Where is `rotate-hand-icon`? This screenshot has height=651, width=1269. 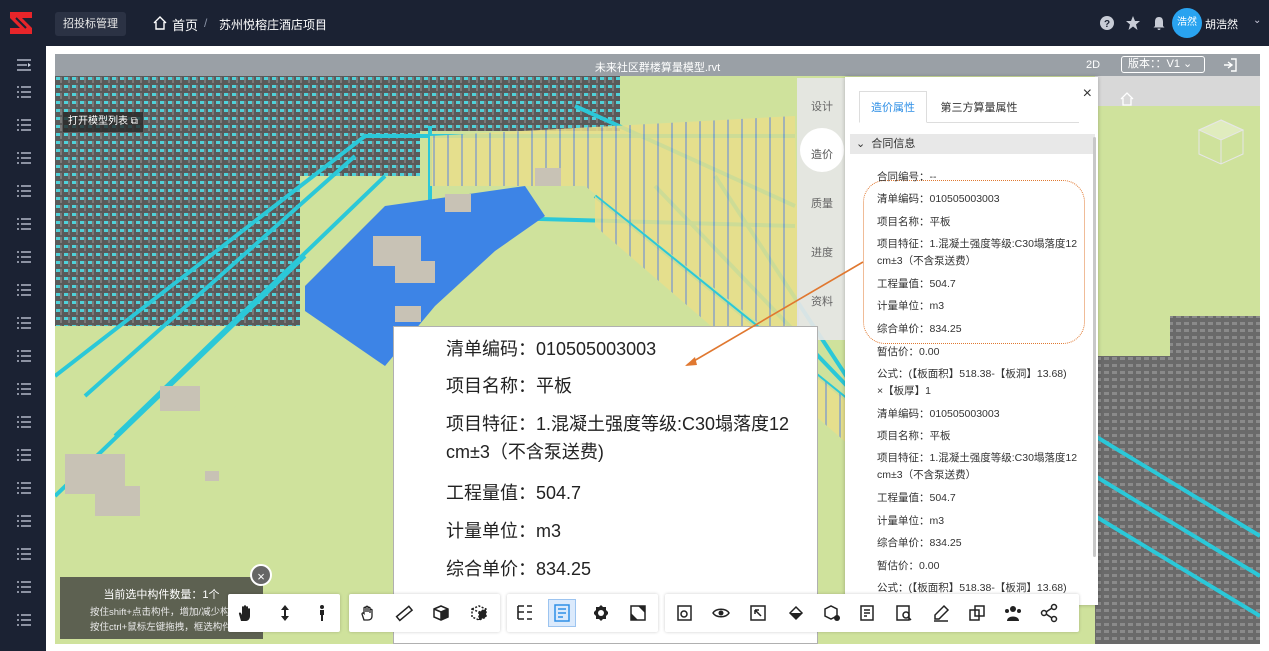
rotate-hand-icon is located at coordinates (367, 613).